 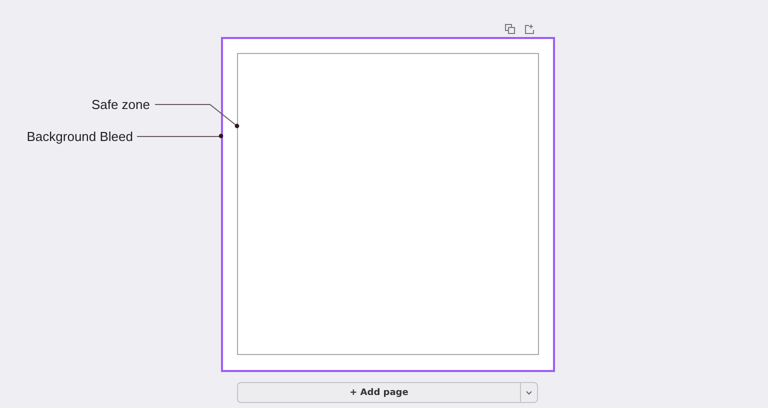 I want to click on annotation-label: Safe zone, so click(x=120, y=104).